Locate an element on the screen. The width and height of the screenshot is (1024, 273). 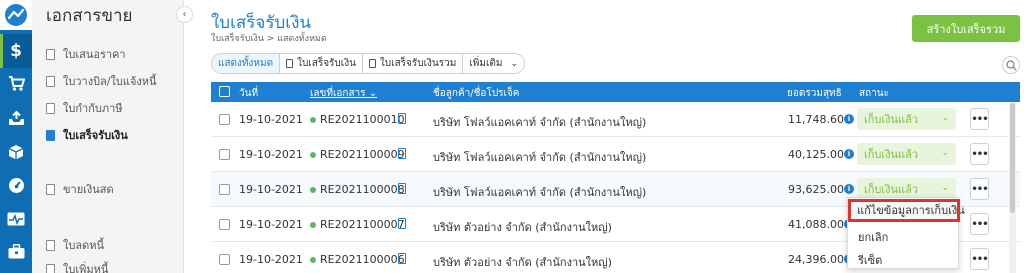
collapse-sidebar-button: ‹ is located at coordinates (184, 14).